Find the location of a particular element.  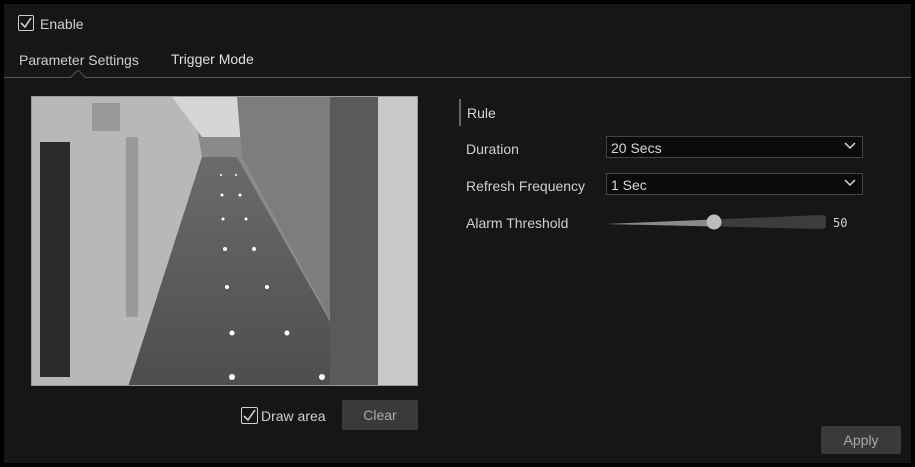

enable-checkbox is located at coordinates (26, 23).